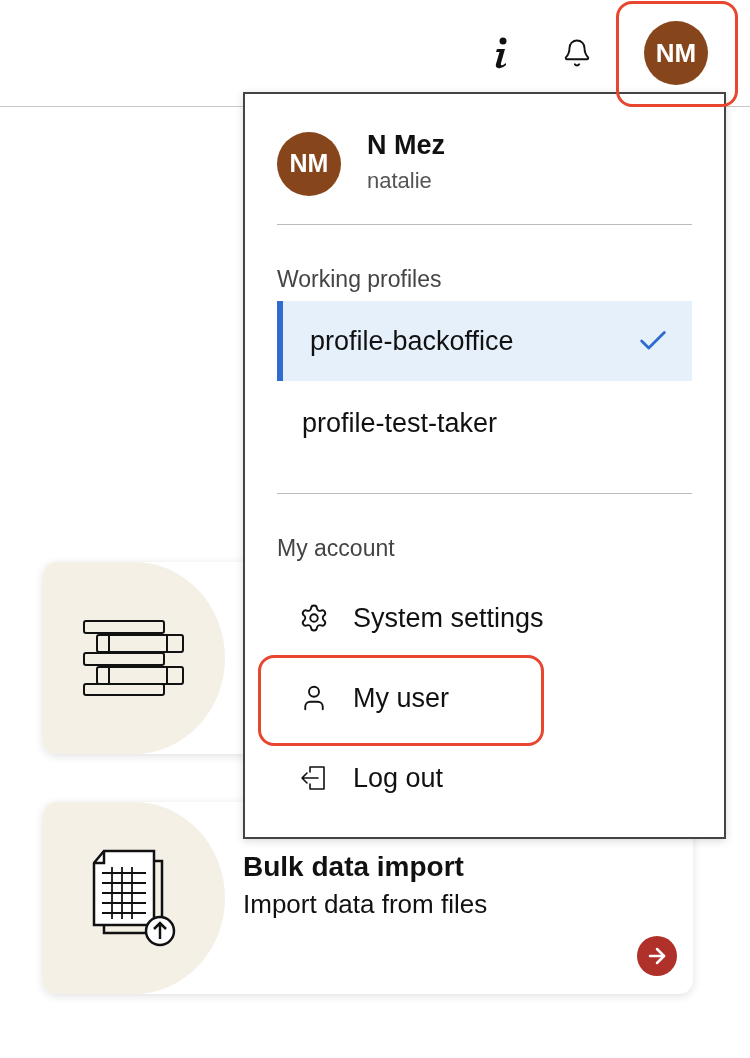  Describe the element at coordinates (406, 145) in the screenshot. I see `user-name: N Mez` at that location.